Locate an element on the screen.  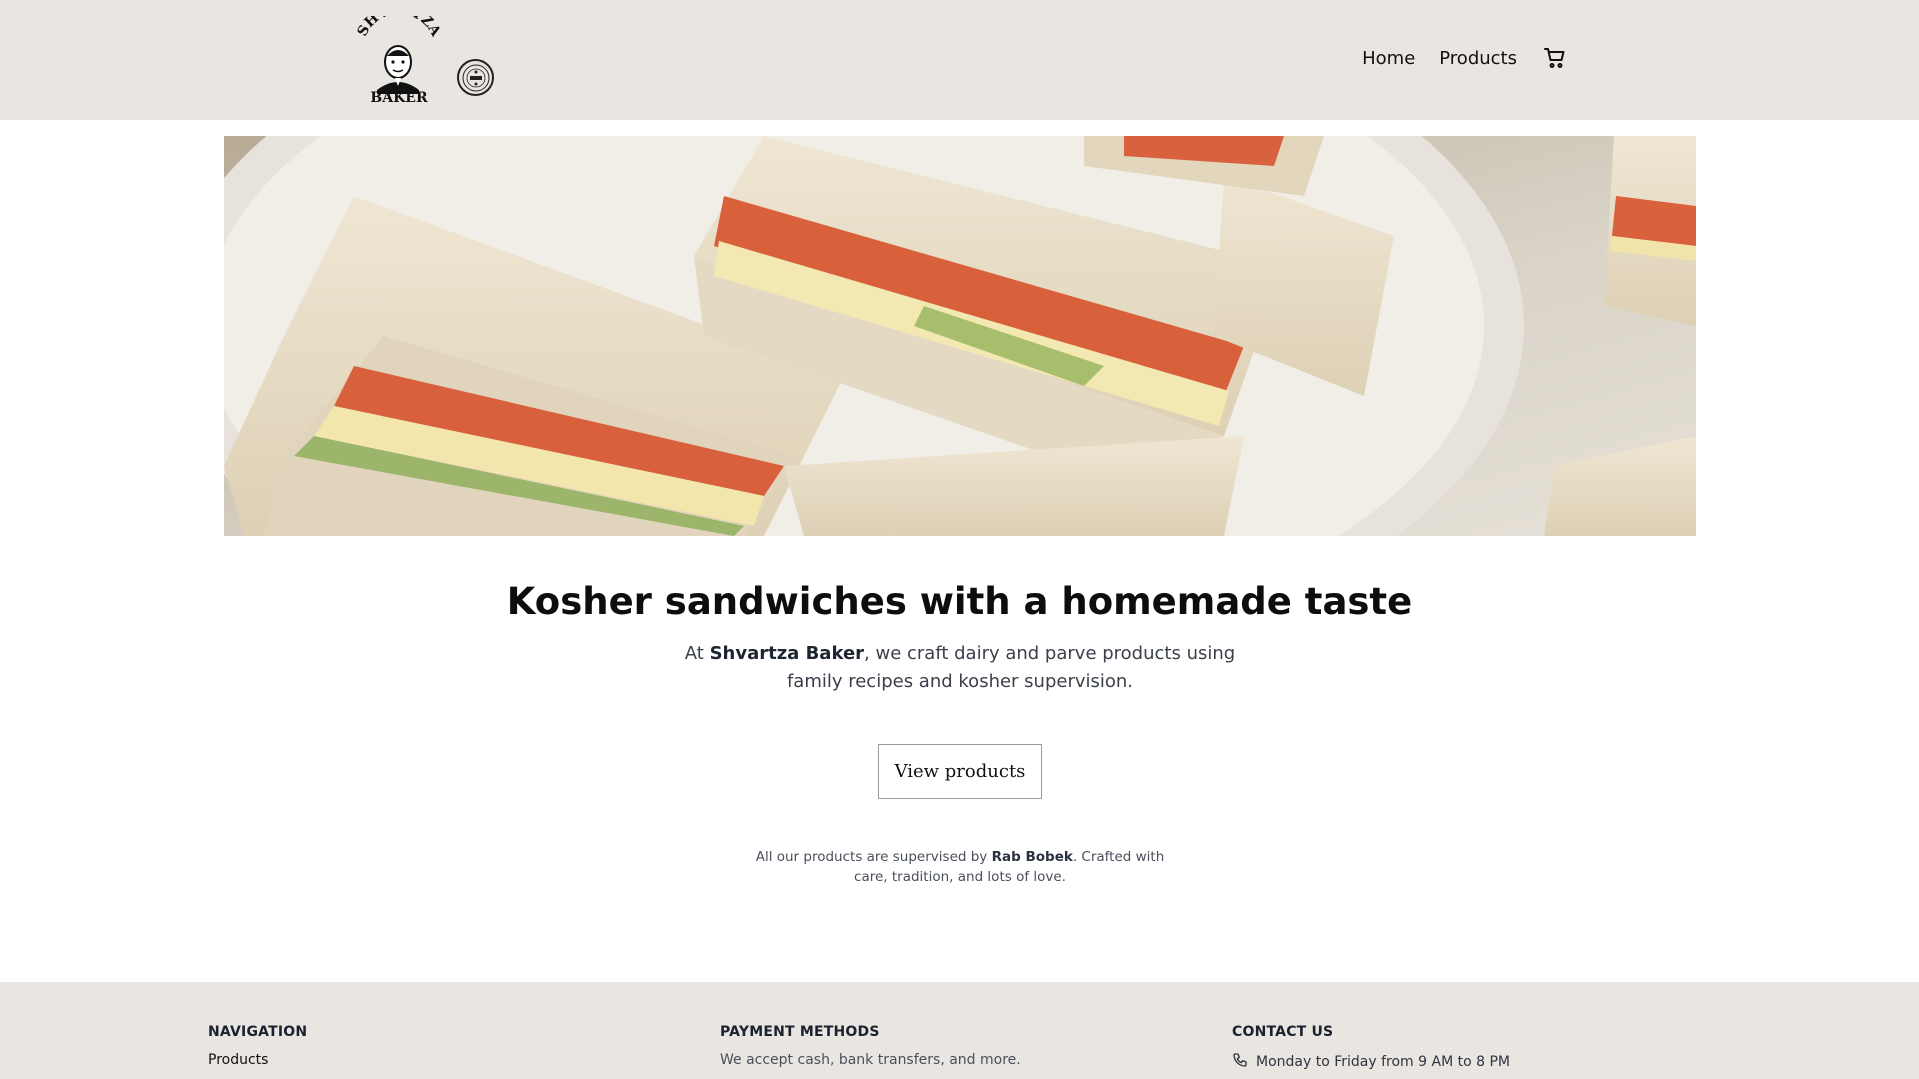
page-title: Kosher sandwiches with a homemade taste is located at coordinates (959, 601).